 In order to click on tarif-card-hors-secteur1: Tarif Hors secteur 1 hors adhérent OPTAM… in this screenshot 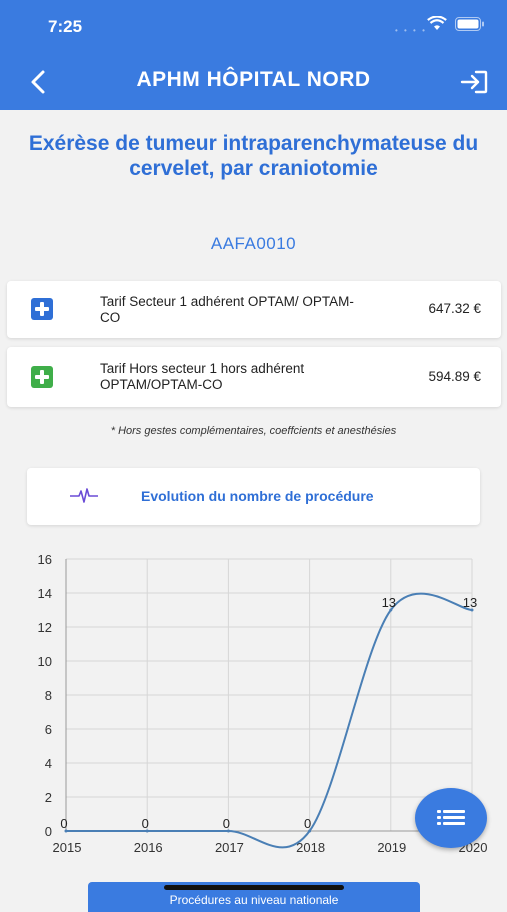, I will do `click(254, 377)`.